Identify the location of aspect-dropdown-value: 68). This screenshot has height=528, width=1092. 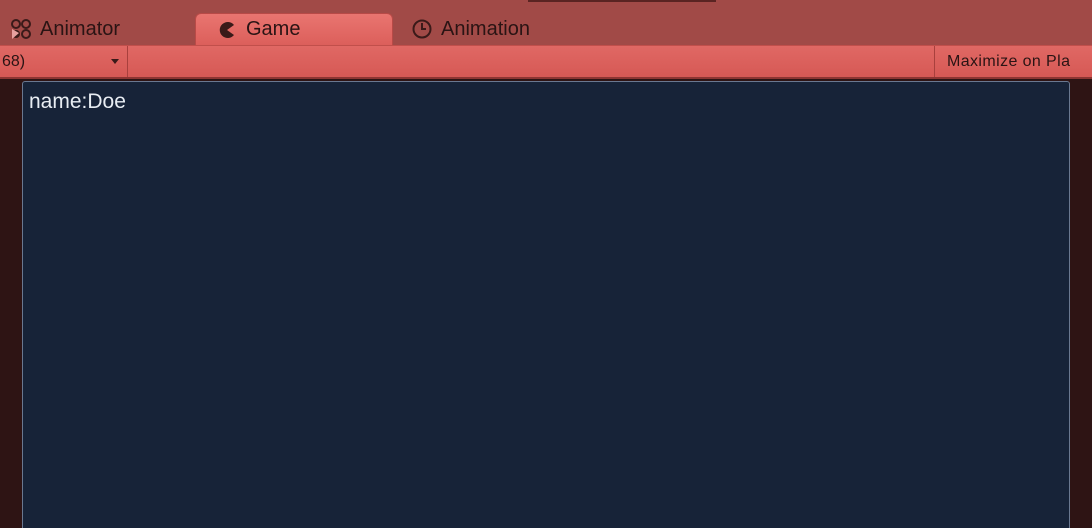
(14, 61).